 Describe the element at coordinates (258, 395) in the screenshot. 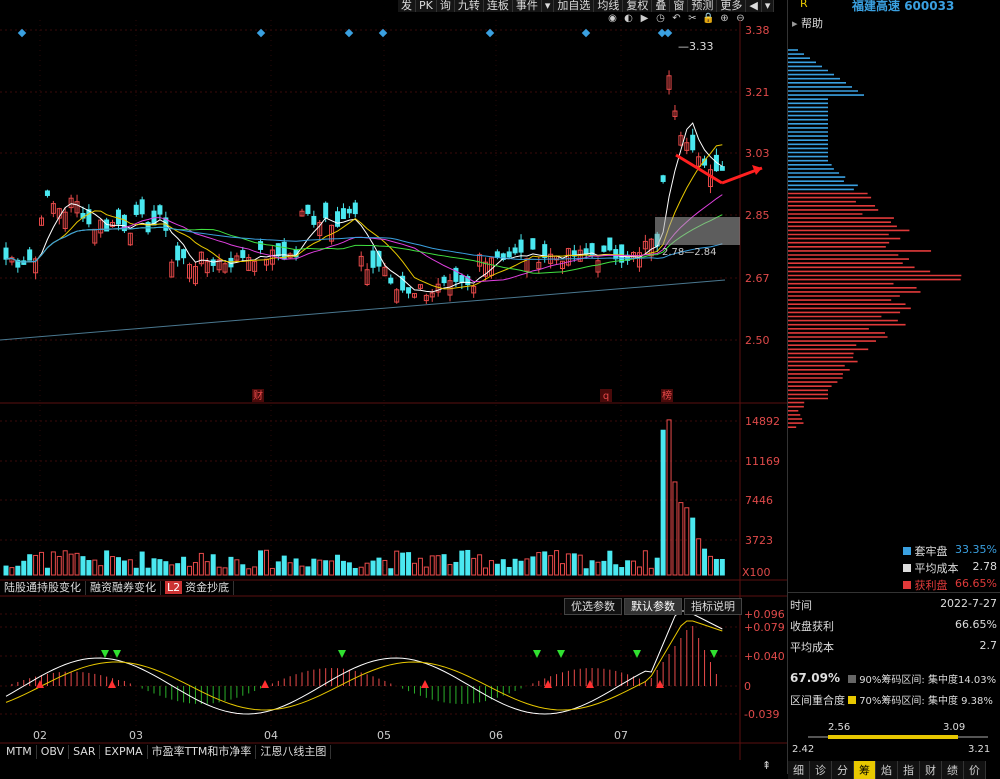

I see `event-badge: 财` at that location.